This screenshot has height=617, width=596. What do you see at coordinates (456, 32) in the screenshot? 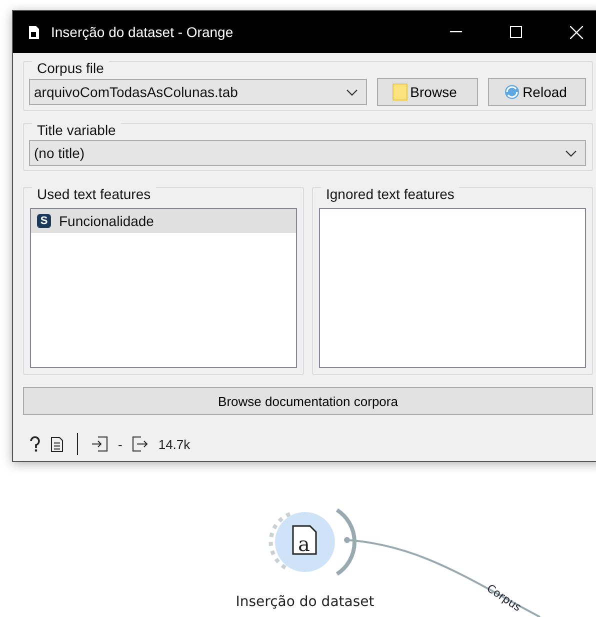
I see `minimize-icon` at bounding box center [456, 32].